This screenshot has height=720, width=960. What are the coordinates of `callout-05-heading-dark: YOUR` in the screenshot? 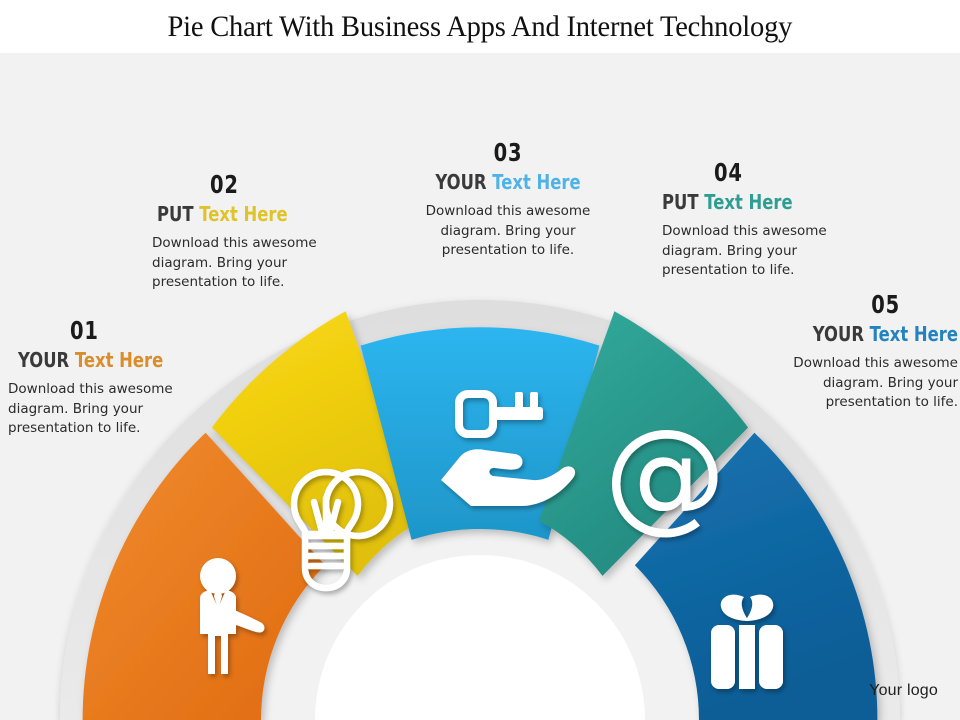 It's located at (838, 334).